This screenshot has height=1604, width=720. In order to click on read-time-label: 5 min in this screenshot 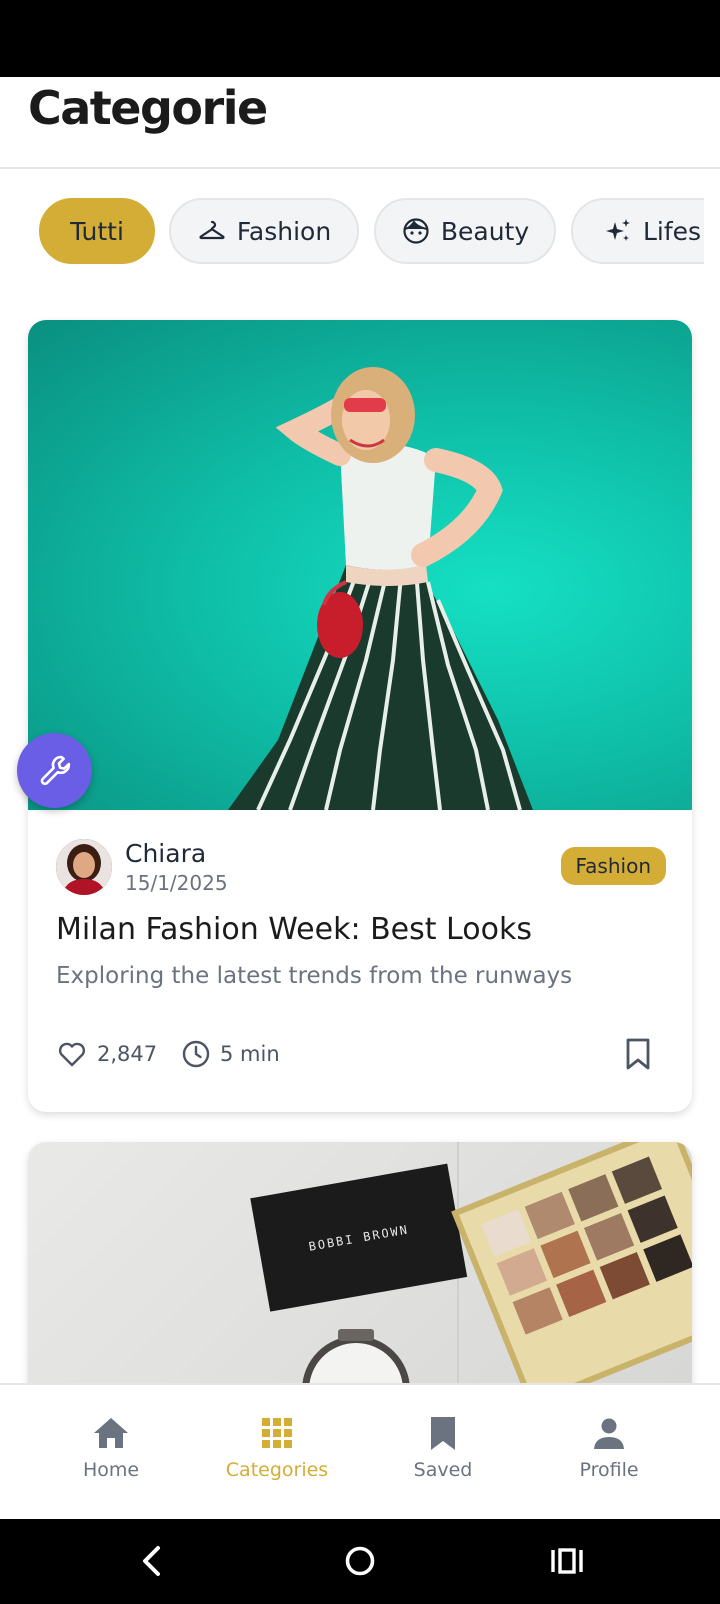, I will do `click(250, 1054)`.